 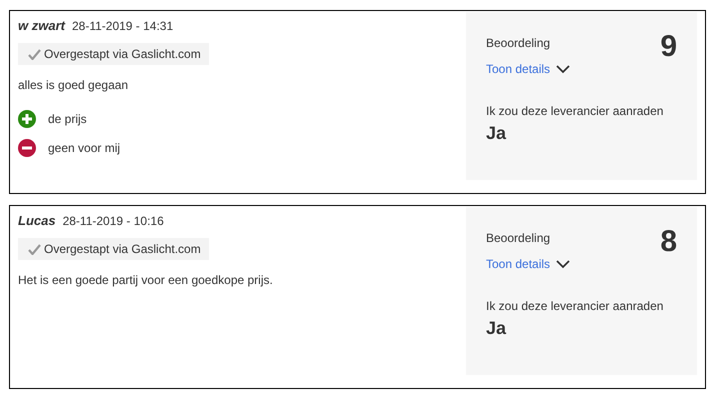 What do you see at coordinates (41, 25) in the screenshot?
I see `reviewer-name: w zwart` at bounding box center [41, 25].